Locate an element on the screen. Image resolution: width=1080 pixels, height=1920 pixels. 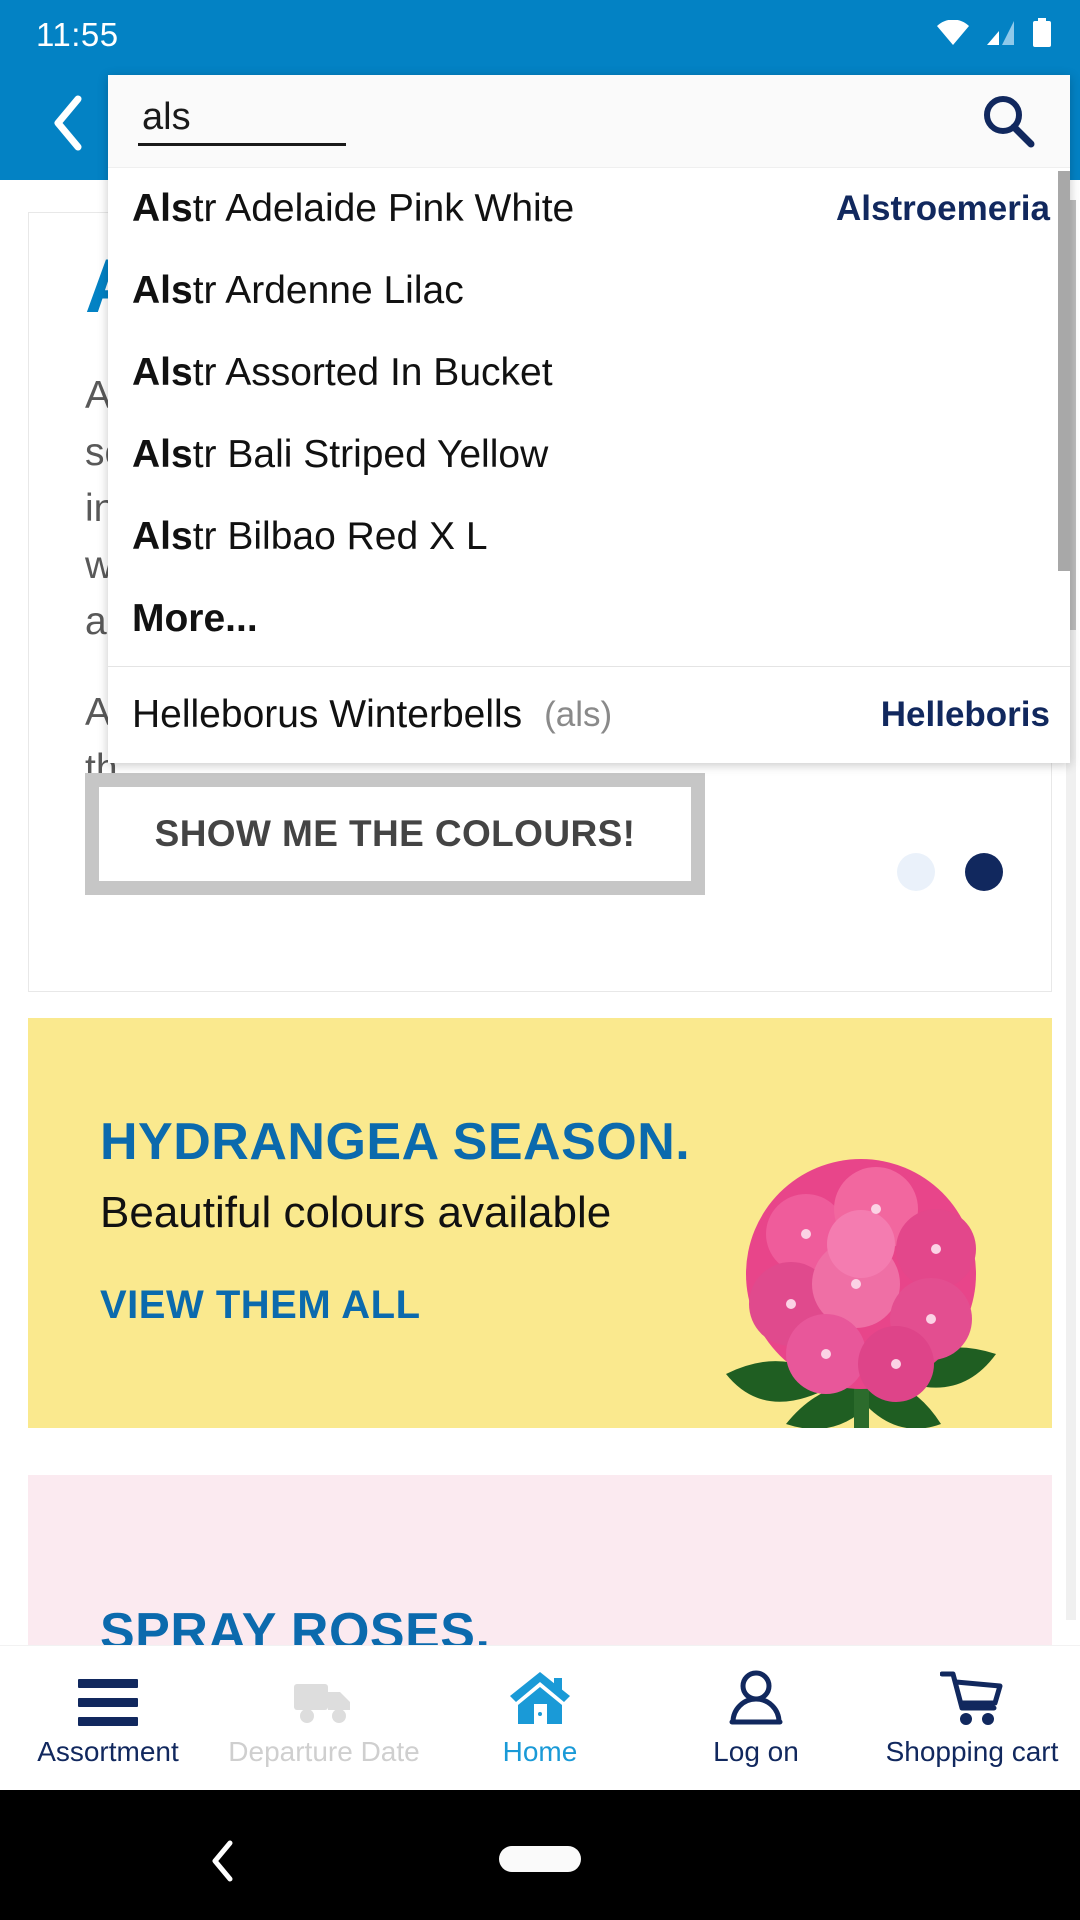
suggestion-rest: tr Assorted In Bucket is located at coordinates (372, 372).